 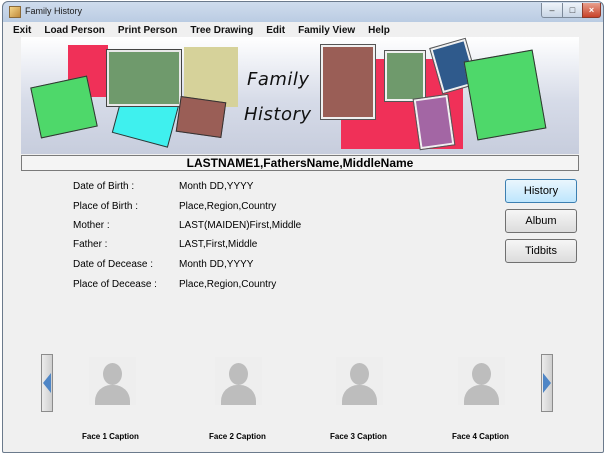 I want to click on banner-title-line1: Family, so click(x=278, y=79).